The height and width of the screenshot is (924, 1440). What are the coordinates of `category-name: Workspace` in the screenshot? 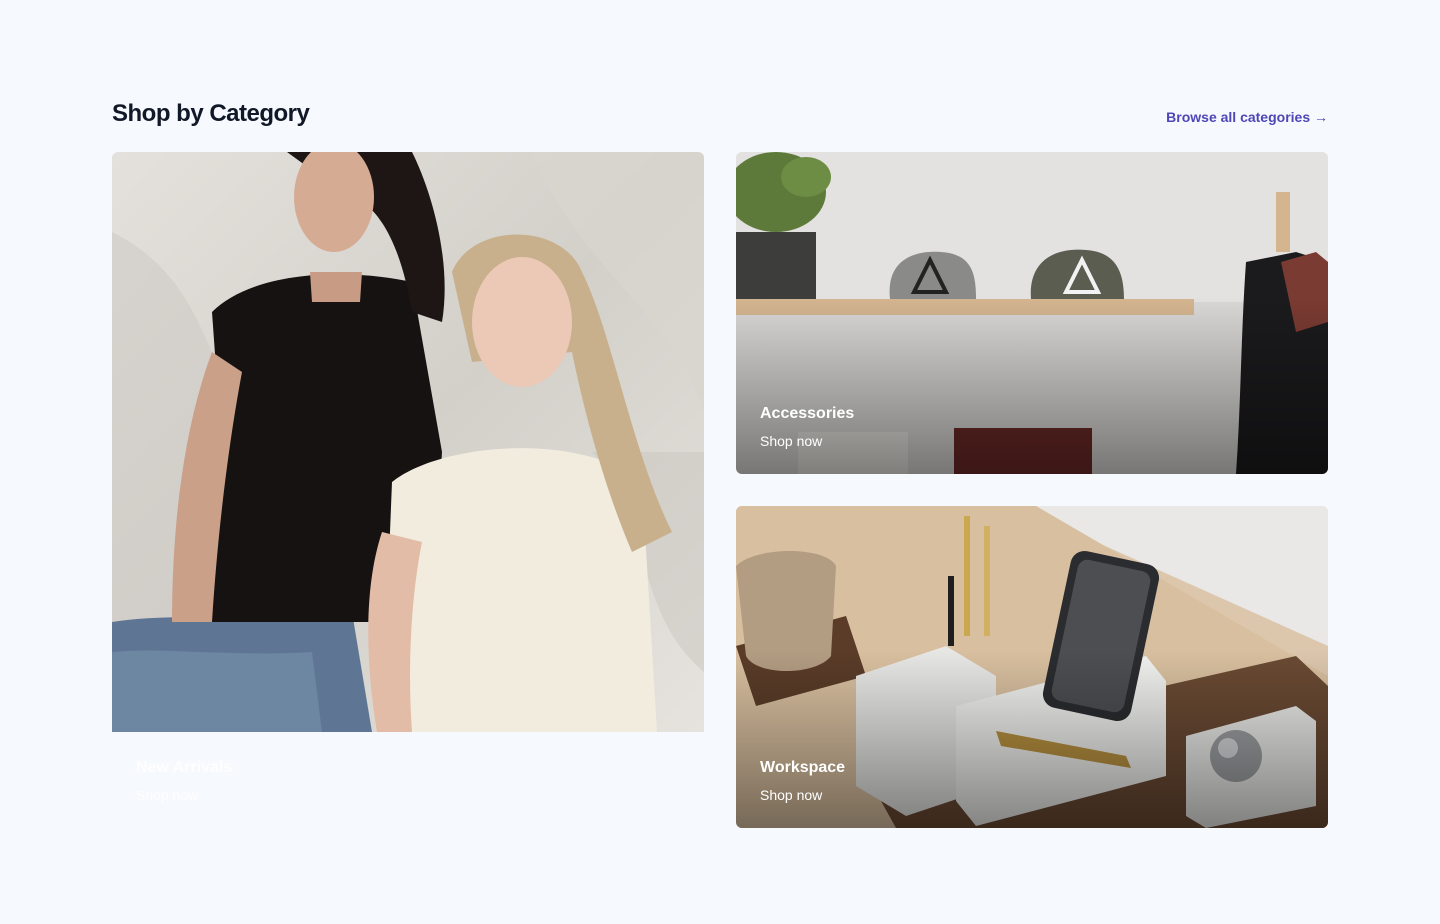 It's located at (803, 767).